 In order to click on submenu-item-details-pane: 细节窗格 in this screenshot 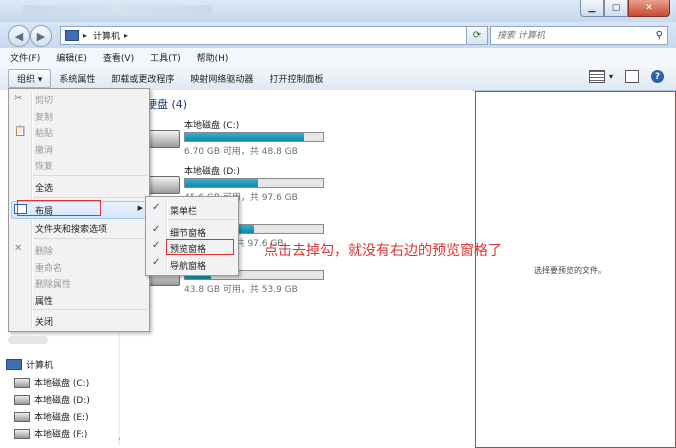, I will do `click(188, 232)`.